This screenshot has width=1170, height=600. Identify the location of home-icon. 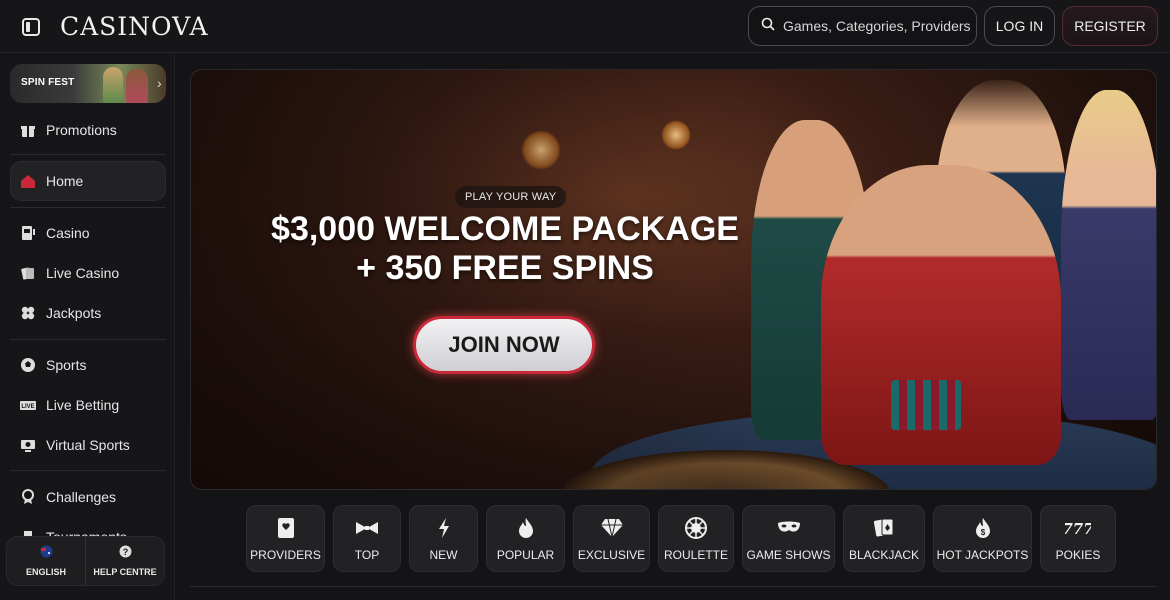
(28, 181).